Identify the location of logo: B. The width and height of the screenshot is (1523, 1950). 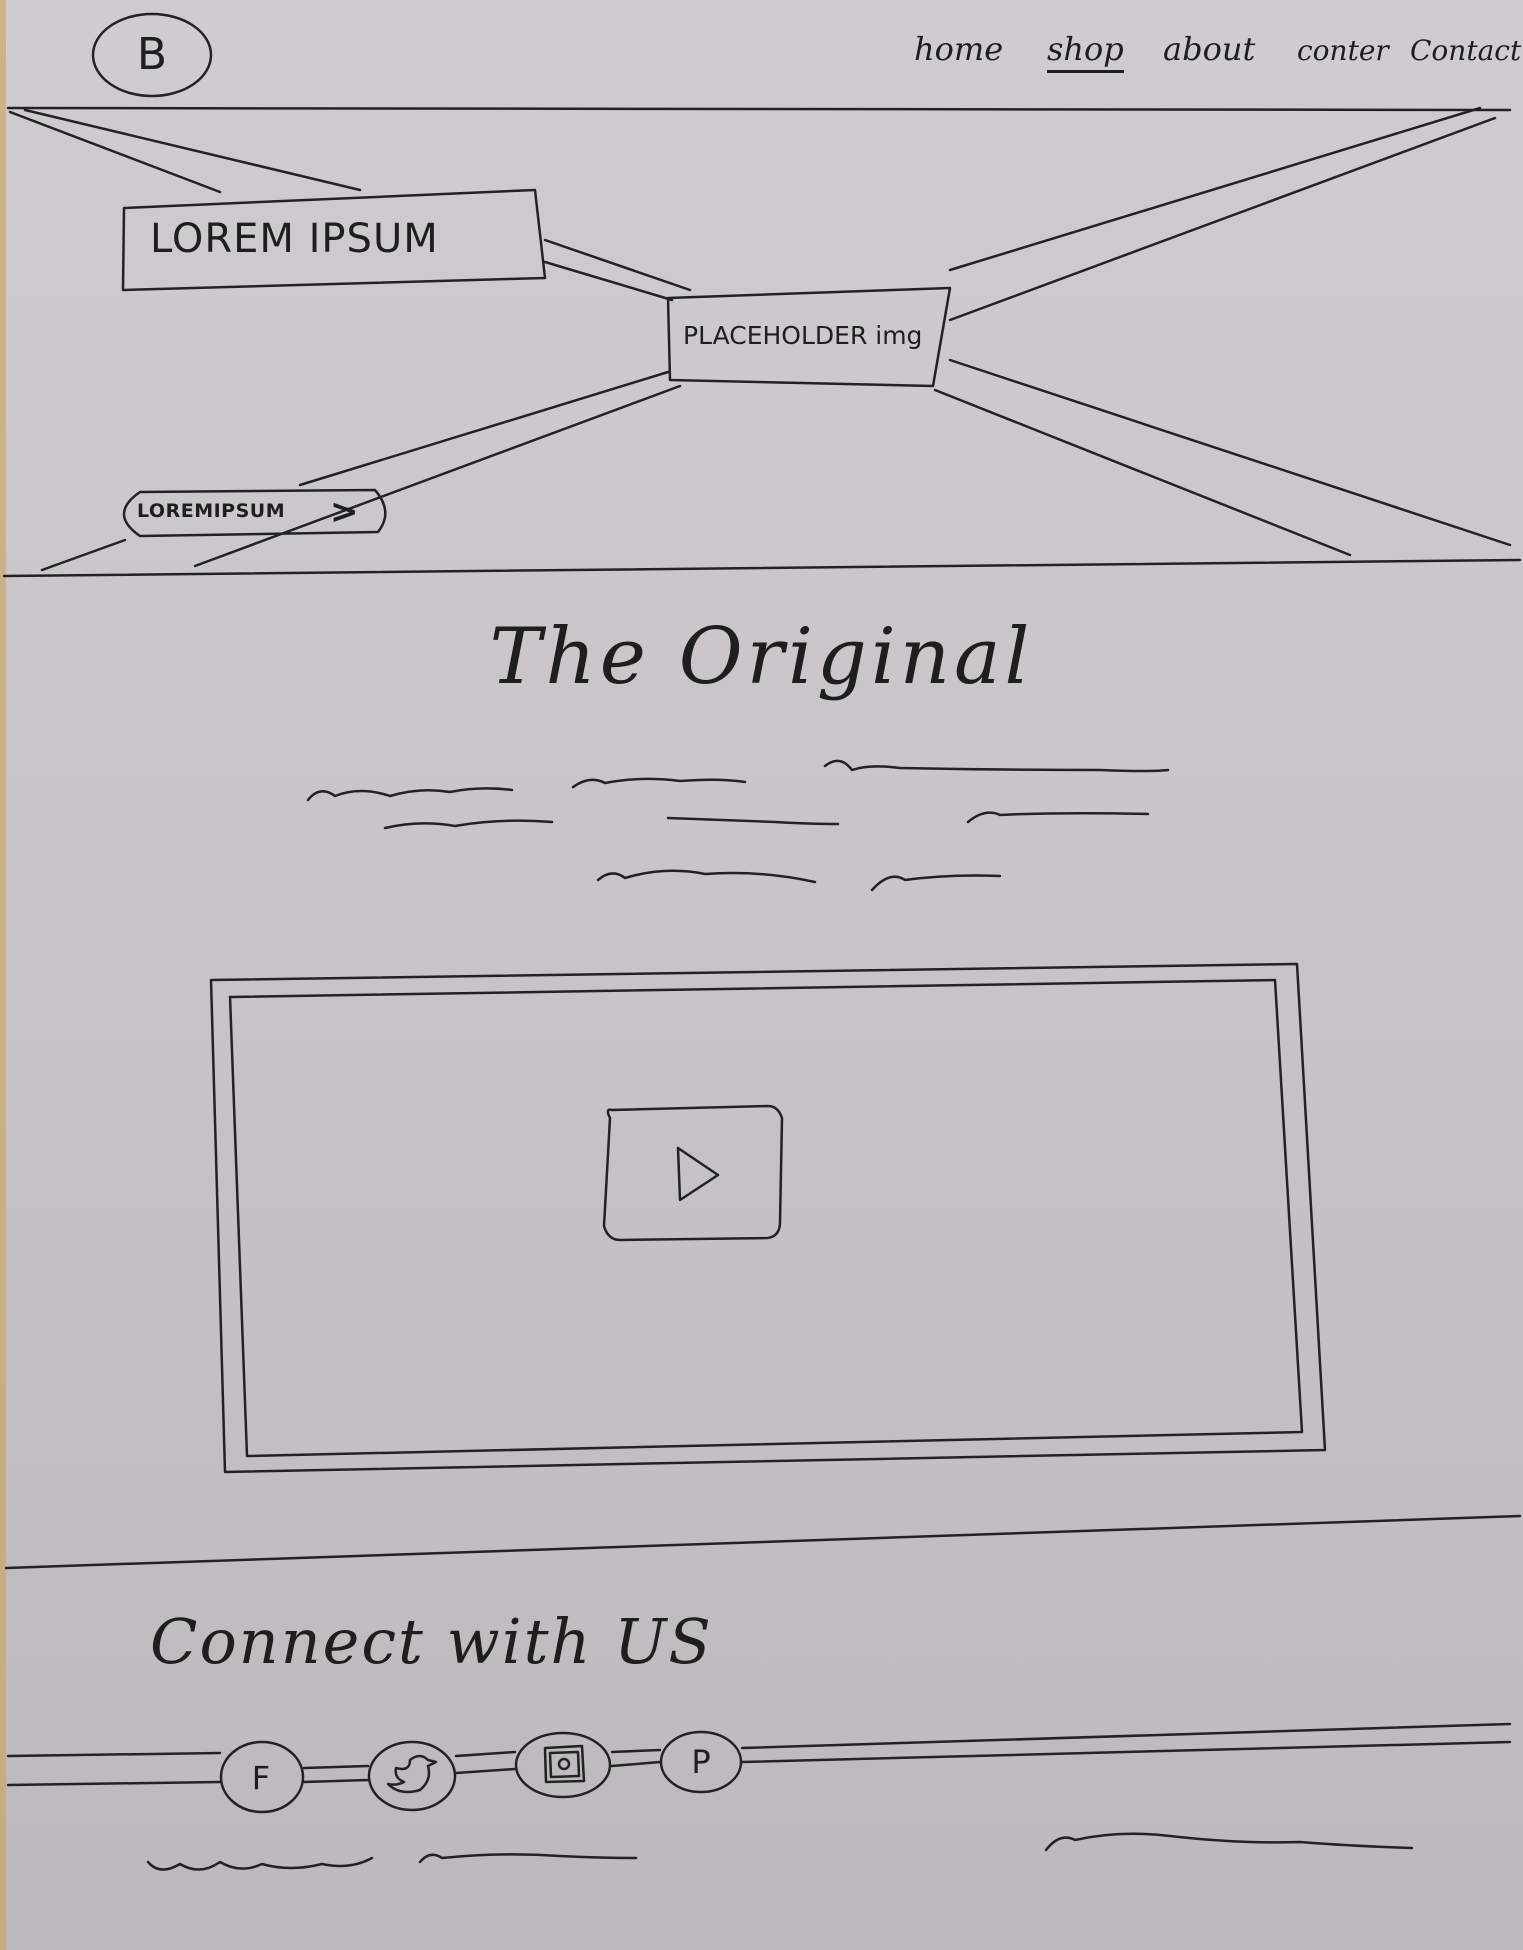
(152, 55).